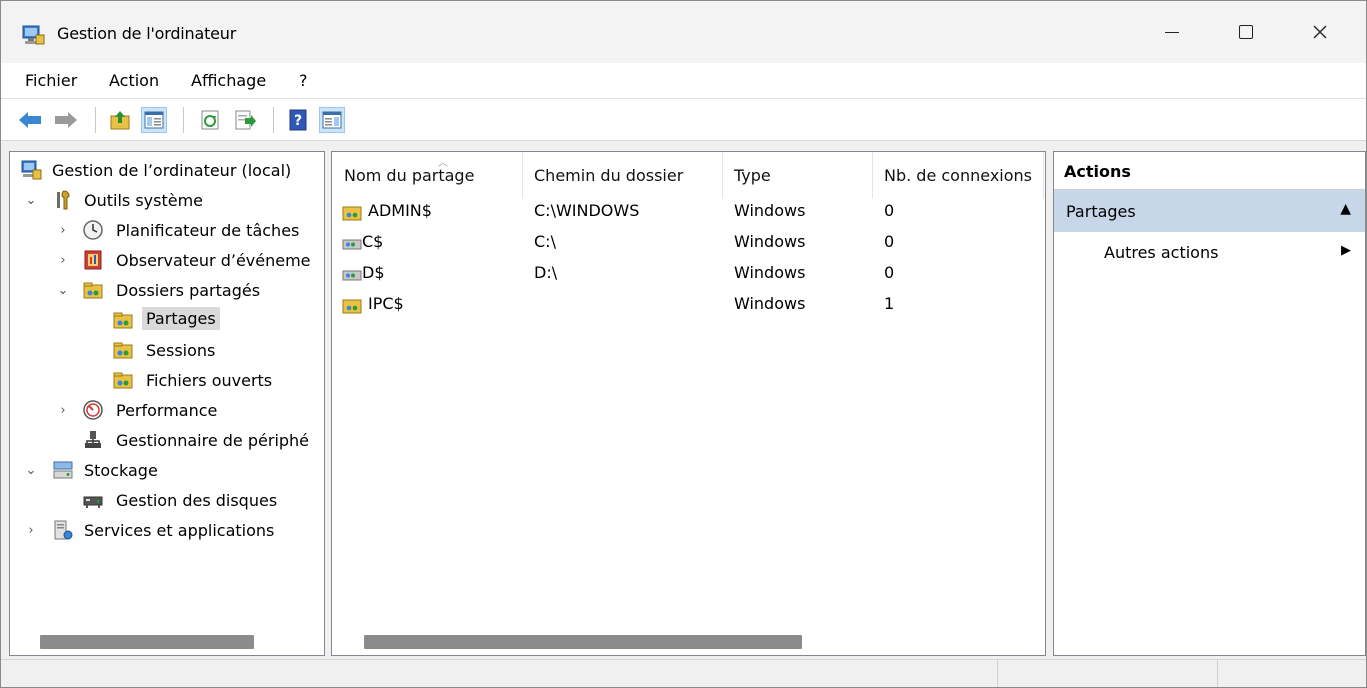  Describe the element at coordinates (958, 175) in the screenshot. I see `column-header-connections: Nb. de connexions` at that location.